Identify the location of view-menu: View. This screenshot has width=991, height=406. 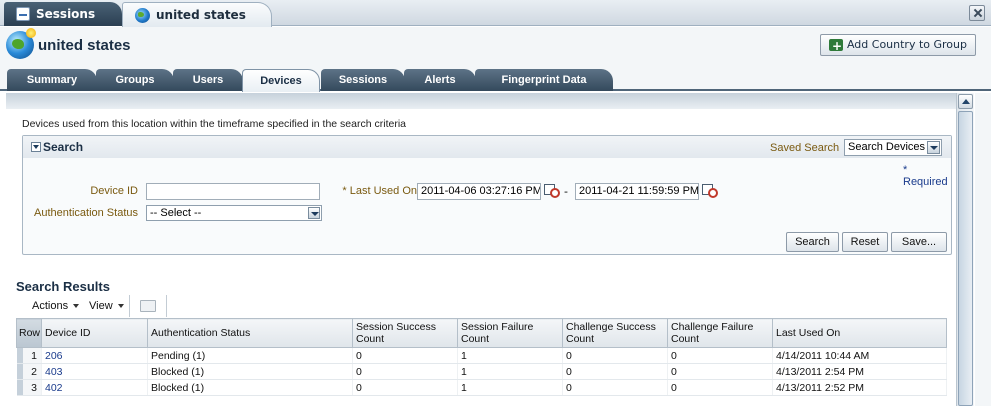
(106, 306).